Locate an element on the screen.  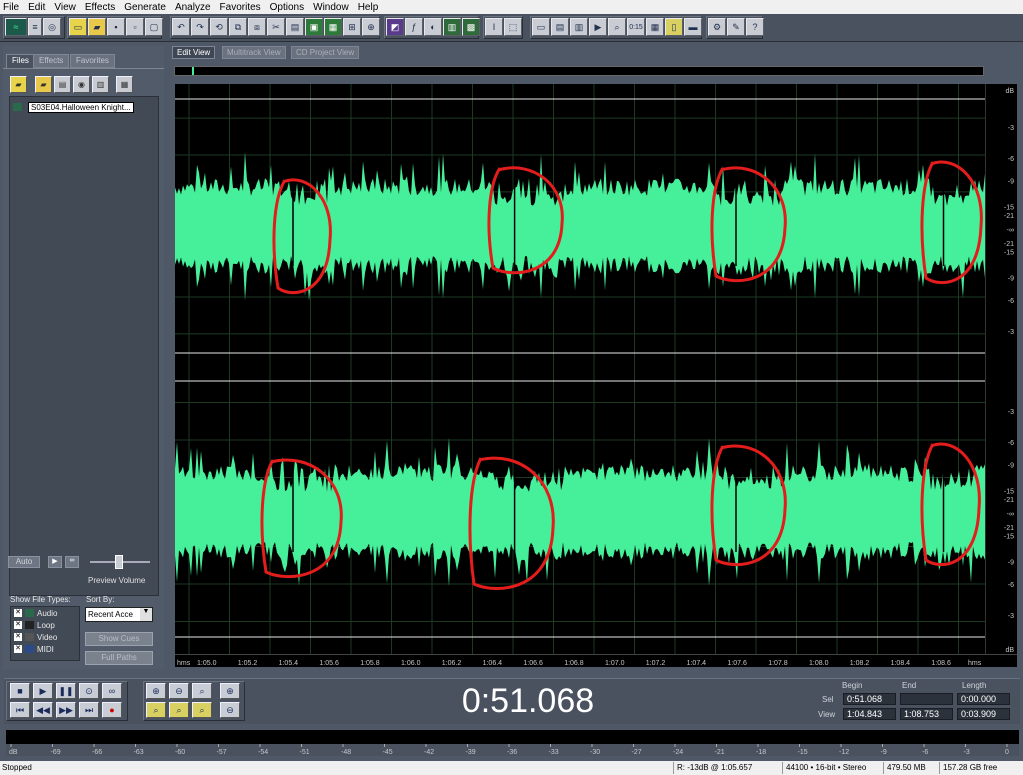
menu-analyze: Analyze is located at coordinates (193, 7).